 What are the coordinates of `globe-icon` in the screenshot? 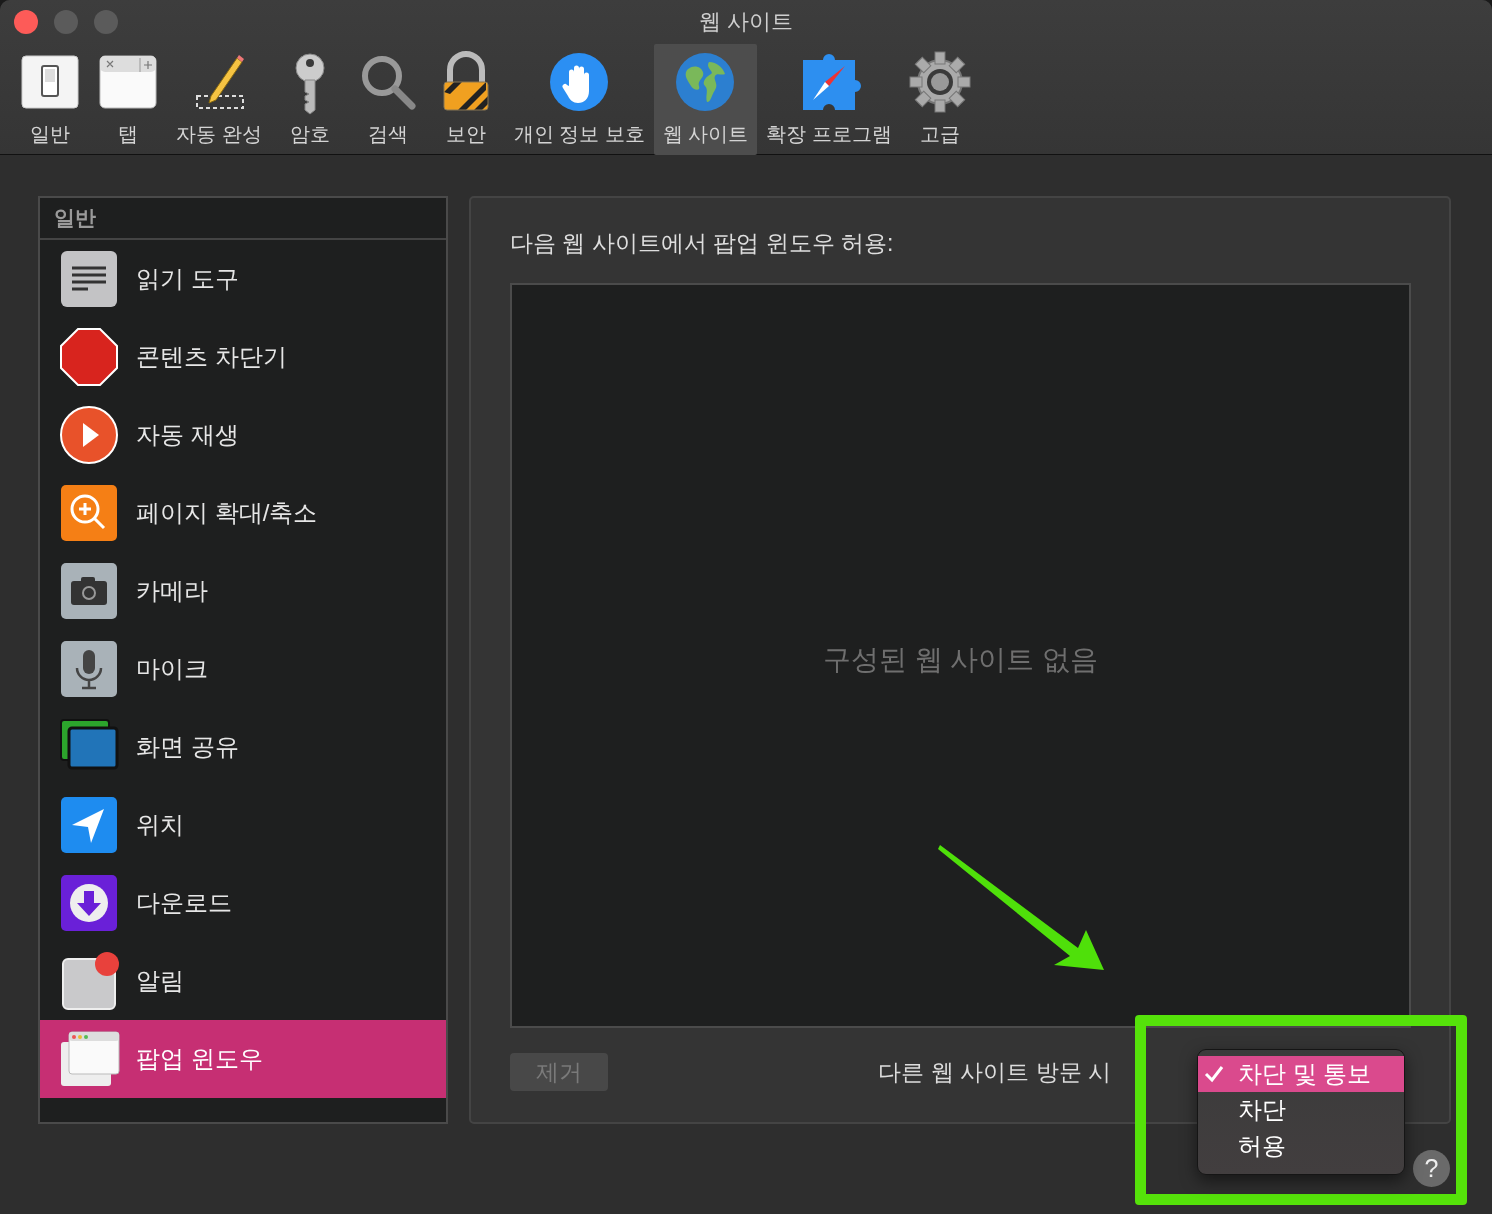 It's located at (705, 82).